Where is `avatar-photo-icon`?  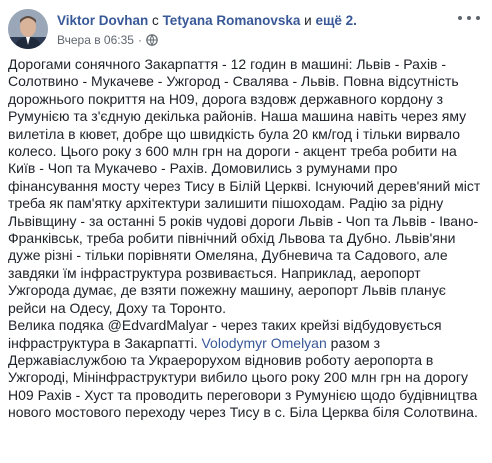 avatar-photo-icon is located at coordinates (28, 29).